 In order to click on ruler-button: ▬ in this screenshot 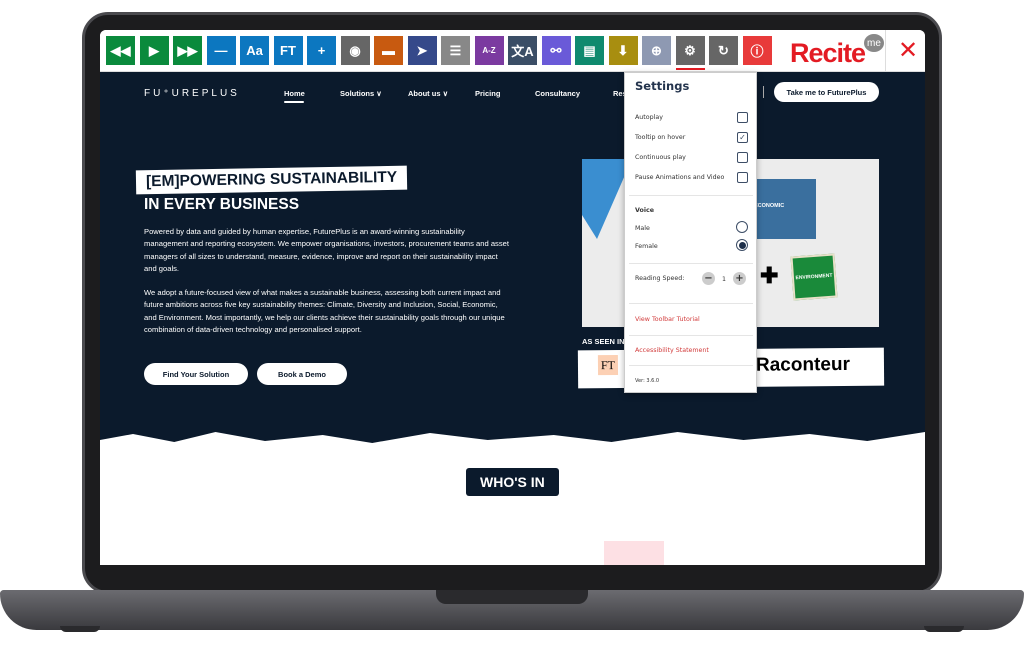, I will do `click(388, 50)`.